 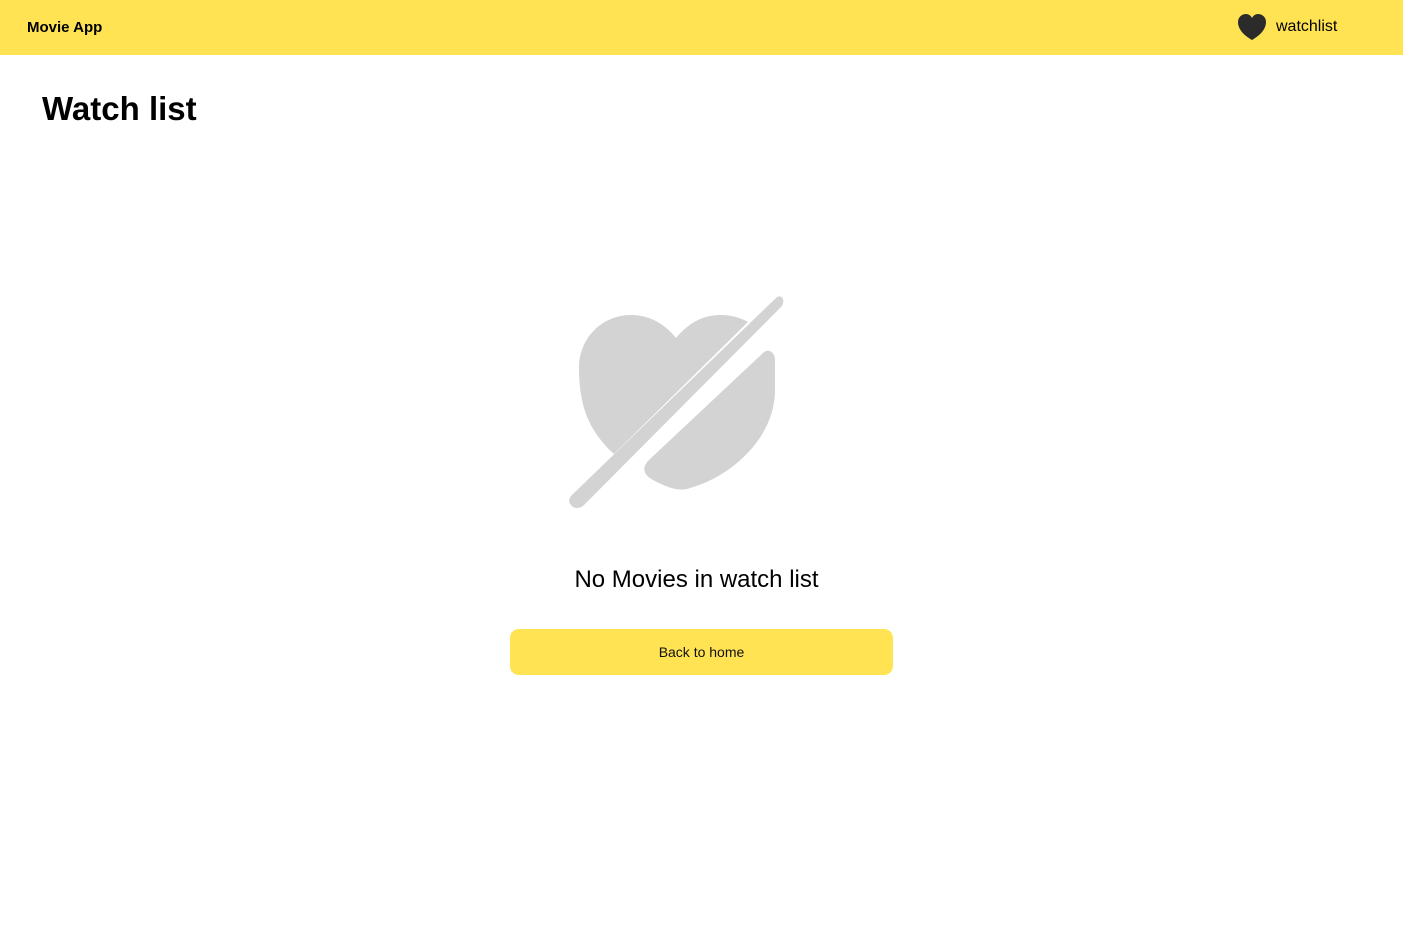 I want to click on heart-icon, so click(x=1252, y=27).